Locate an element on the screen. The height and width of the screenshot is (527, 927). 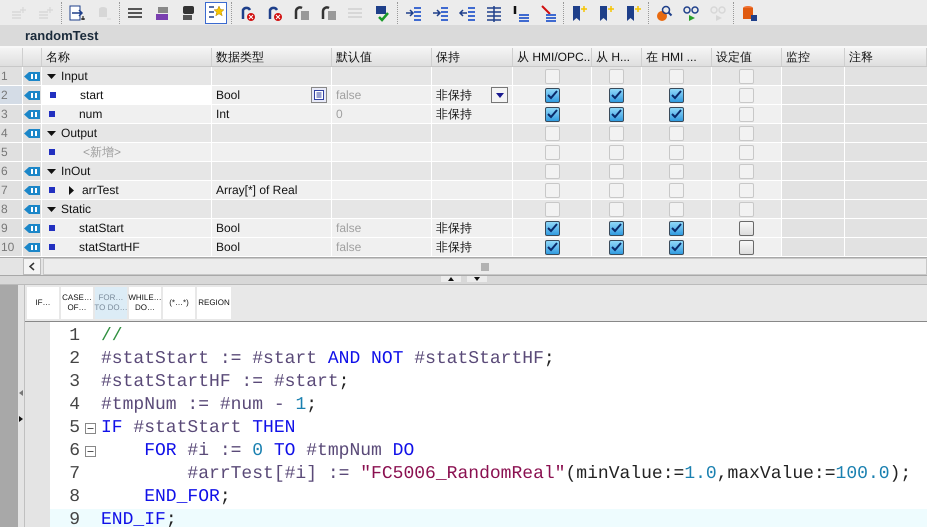
table-cell: Static is located at coordinates (127, 209).